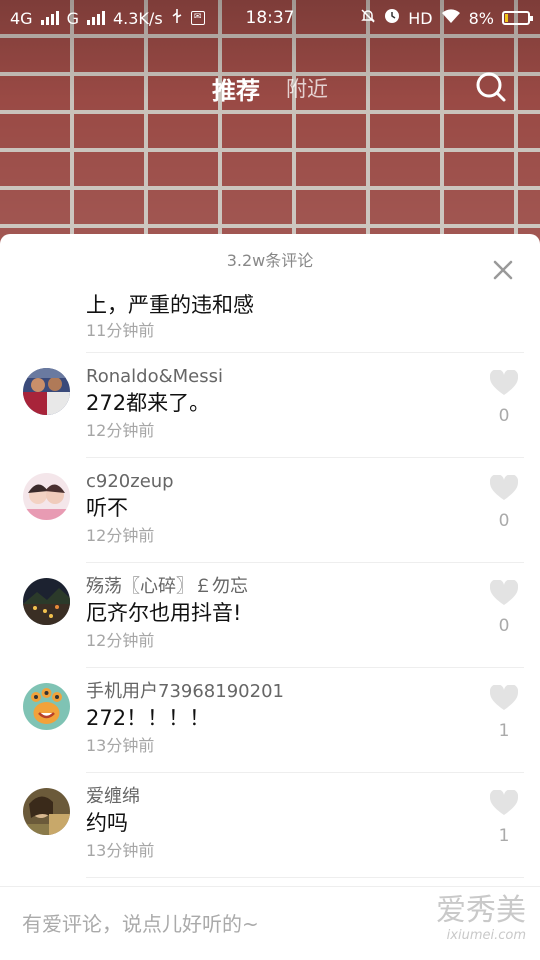 This screenshot has width=540, height=960. Describe the element at coordinates (270, 614) in the screenshot. I see `comment-item: 殇荡〖心碎〗￡勿忘 厄齐尔也用抖音! 12分钟前 0` at that location.